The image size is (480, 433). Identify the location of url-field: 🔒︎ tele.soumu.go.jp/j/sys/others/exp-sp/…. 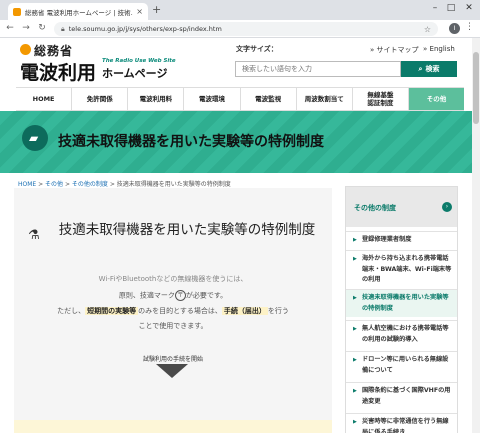
(246, 29).